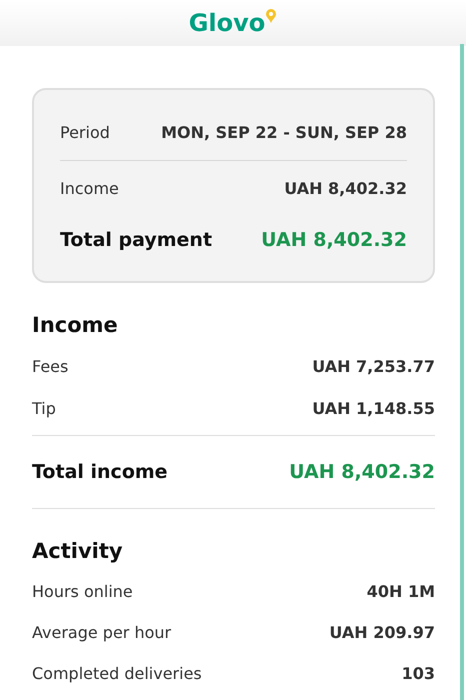  What do you see at coordinates (102, 632) in the screenshot?
I see `row-label: Average per hour` at bounding box center [102, 632].